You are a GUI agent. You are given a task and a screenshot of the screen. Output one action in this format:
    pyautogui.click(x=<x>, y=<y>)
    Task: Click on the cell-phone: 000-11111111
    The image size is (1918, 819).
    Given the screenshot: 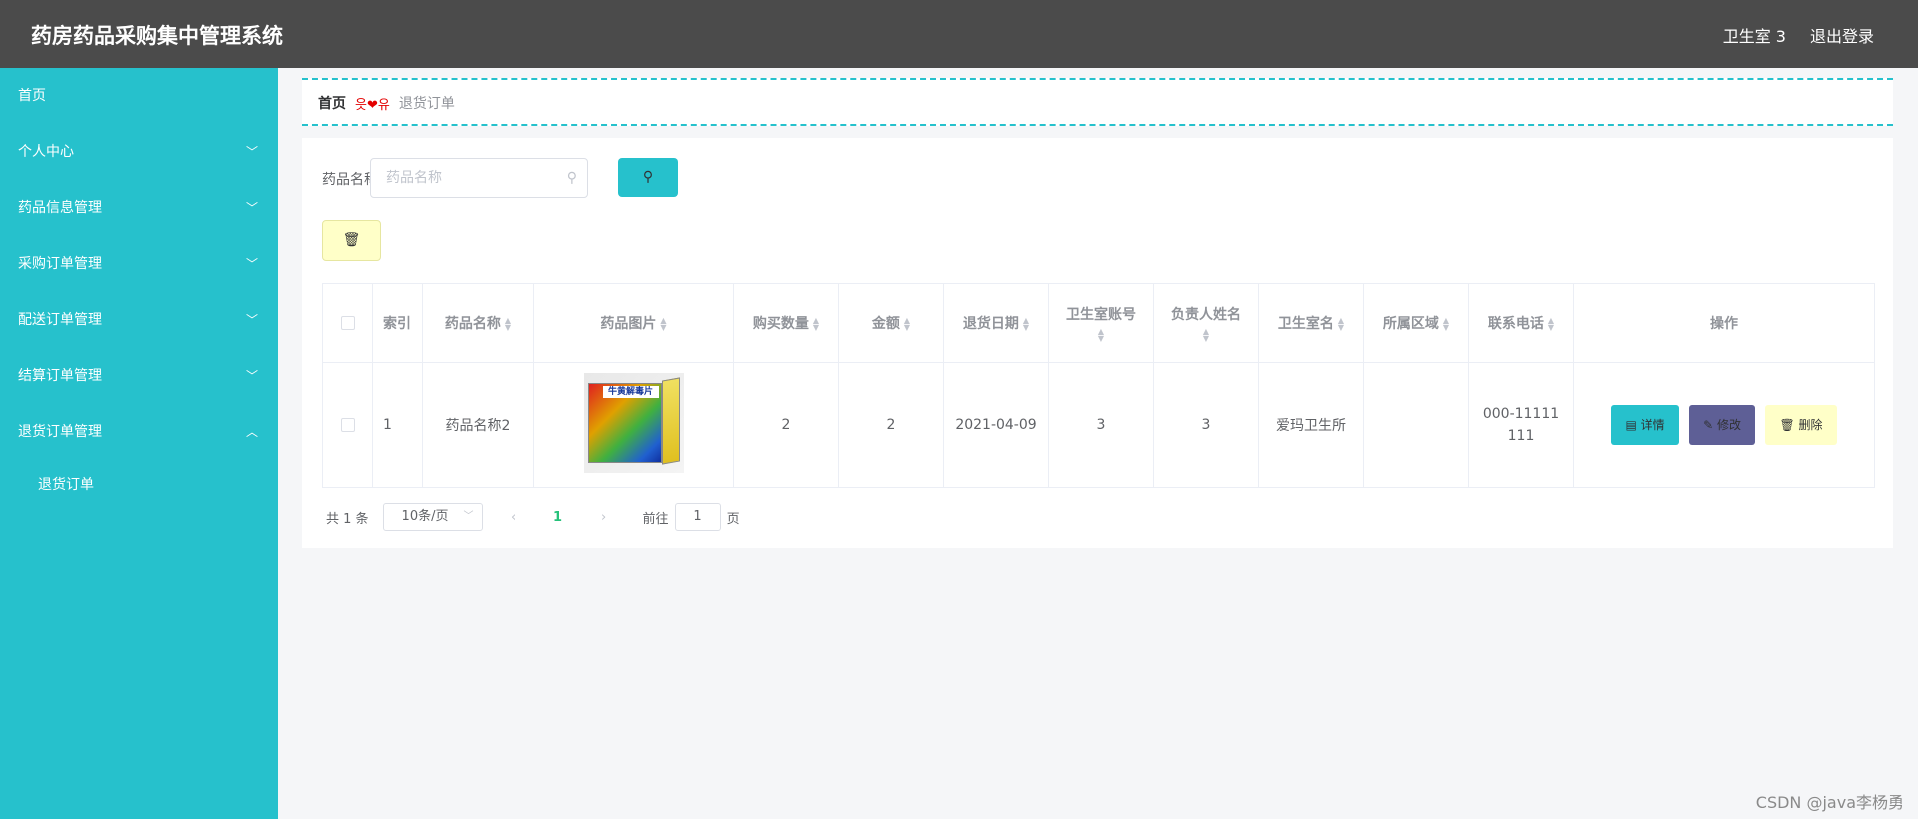 What is the action you would take?
    pyautogui.click(x=1521, y=425)
    